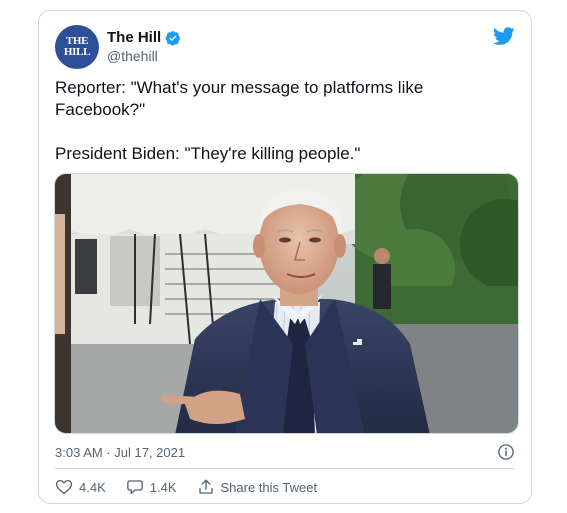  I want to click on reply-count: 1.4K, so click(163, 487).